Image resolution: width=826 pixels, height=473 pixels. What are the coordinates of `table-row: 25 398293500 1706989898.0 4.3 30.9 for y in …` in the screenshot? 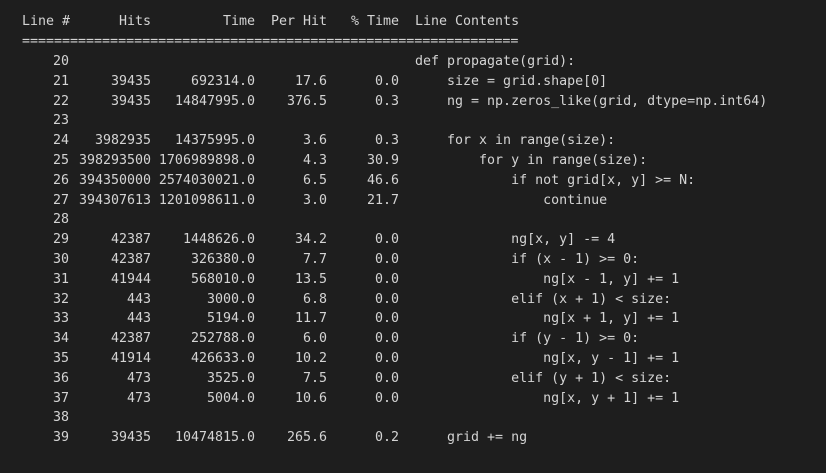 It's located at (413, 161).